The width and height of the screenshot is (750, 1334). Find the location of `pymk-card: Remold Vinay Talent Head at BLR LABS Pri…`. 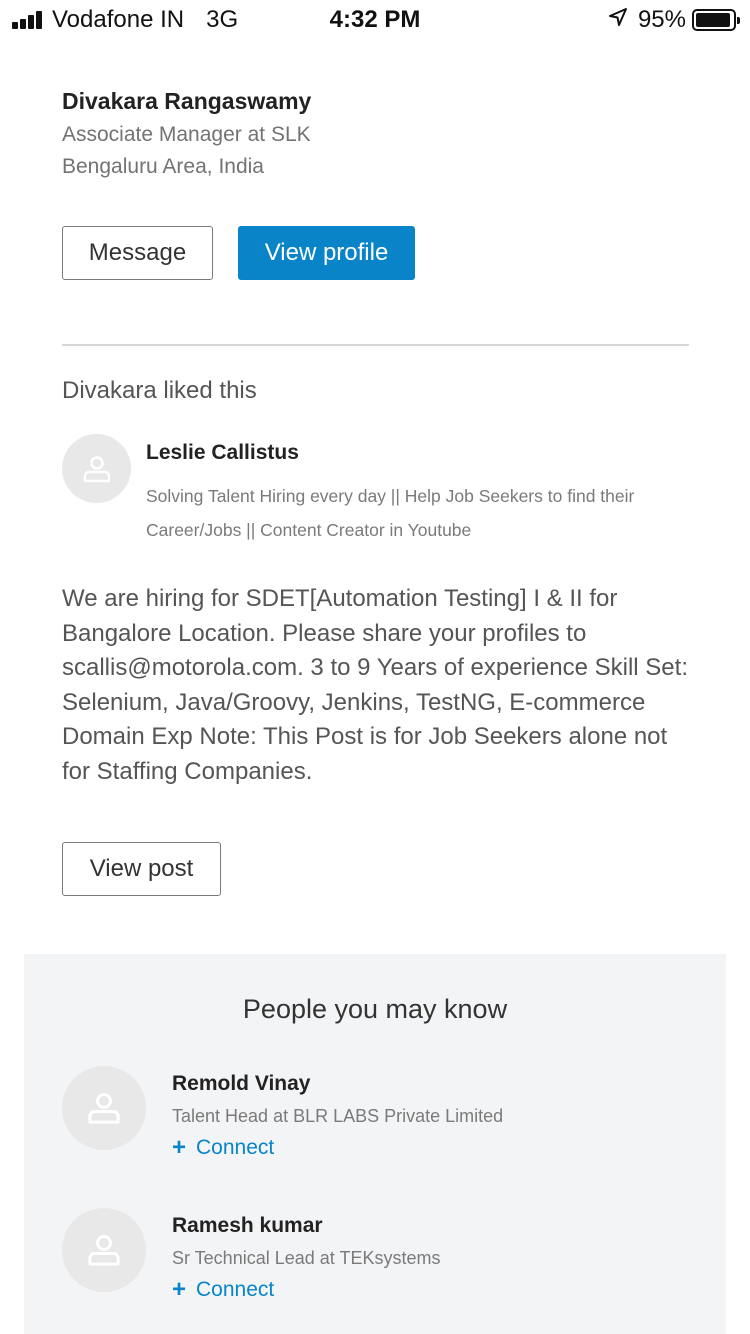

pymk-card: Remold Vinay Talent Head at BLR LABS Pri… is located at coordinates (375, 1124).